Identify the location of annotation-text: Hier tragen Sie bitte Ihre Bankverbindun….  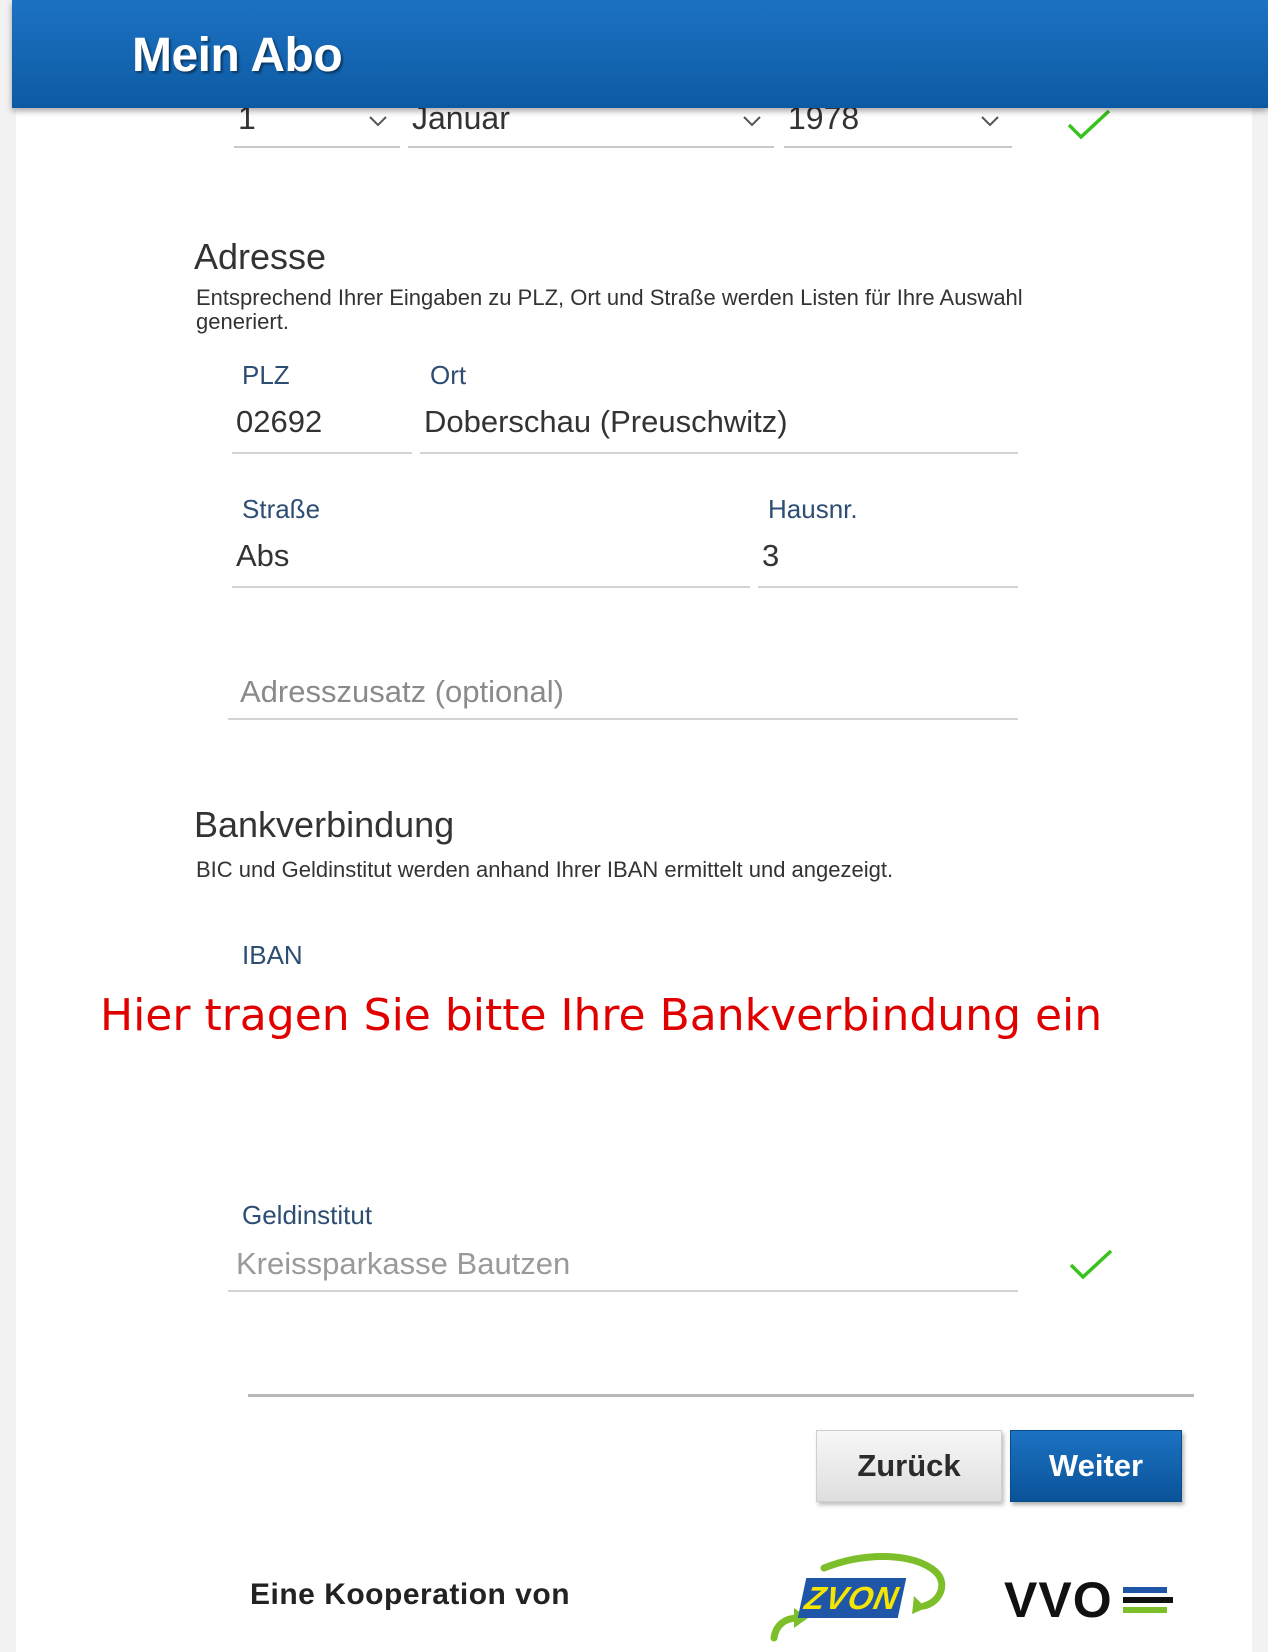
(601, 1015).